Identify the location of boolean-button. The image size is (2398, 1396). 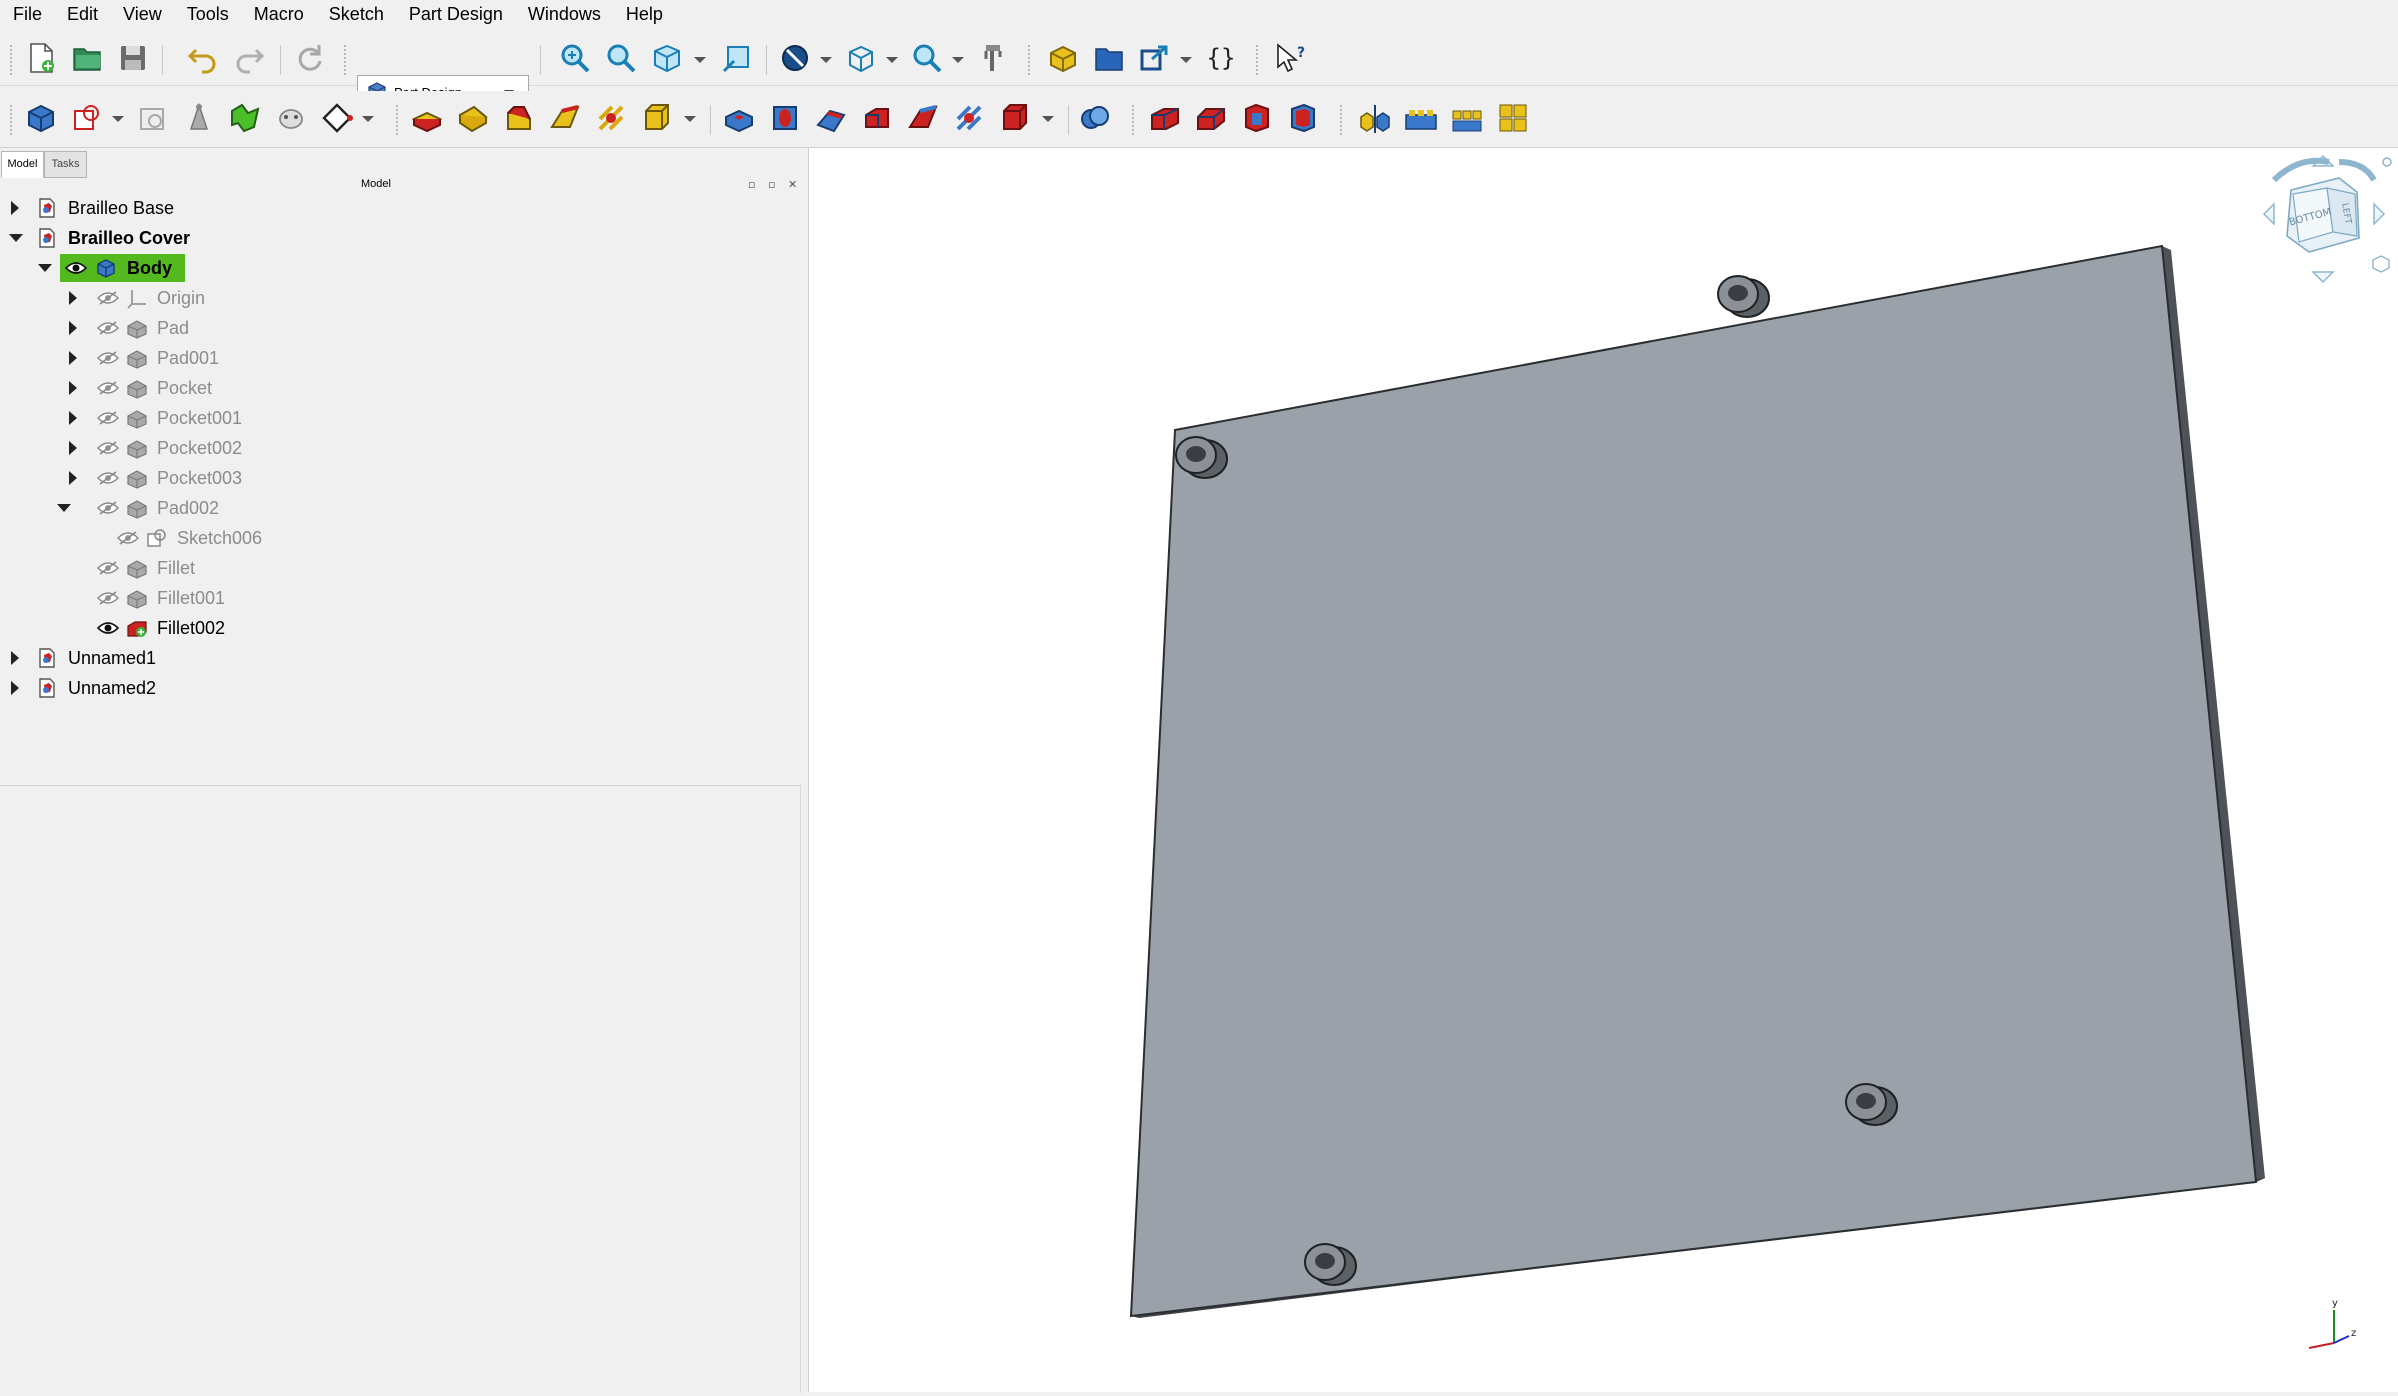
(1095, 118).